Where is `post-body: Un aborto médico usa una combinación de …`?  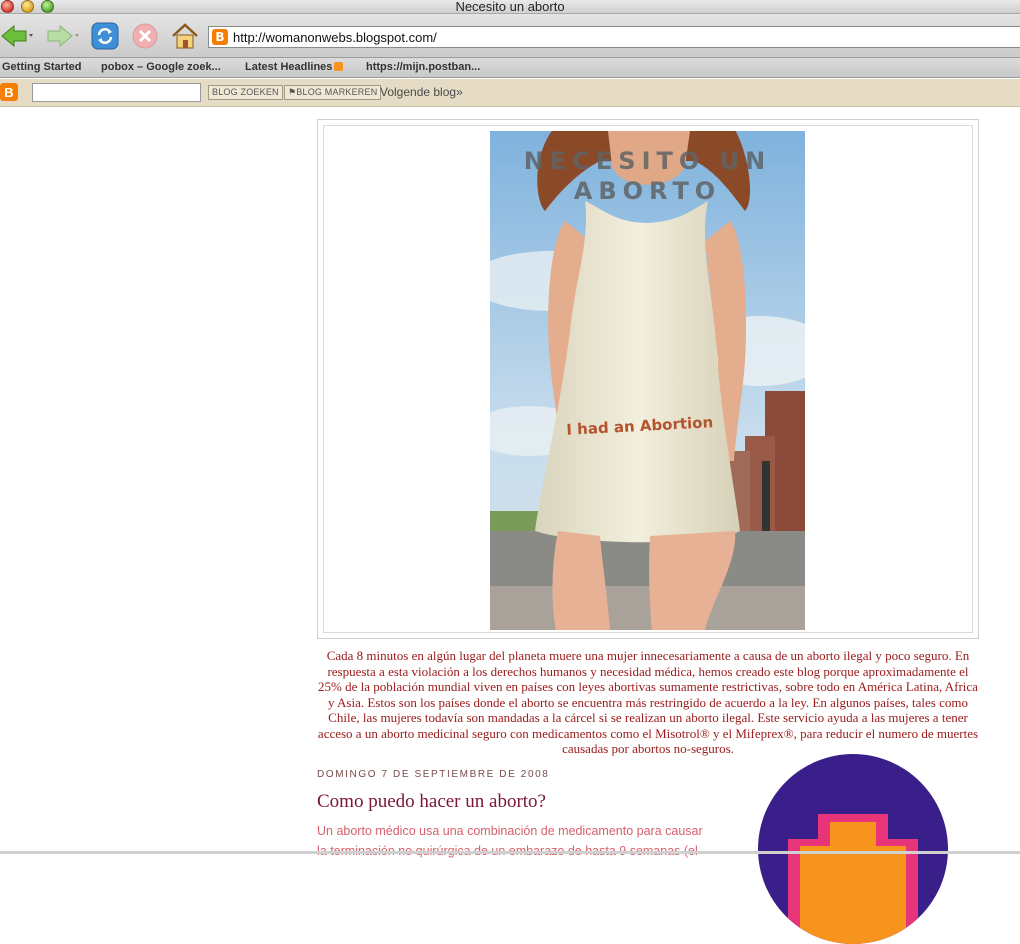 post-body: Un aborto médico usa una combinación de … is located at coordinates (522, 841).